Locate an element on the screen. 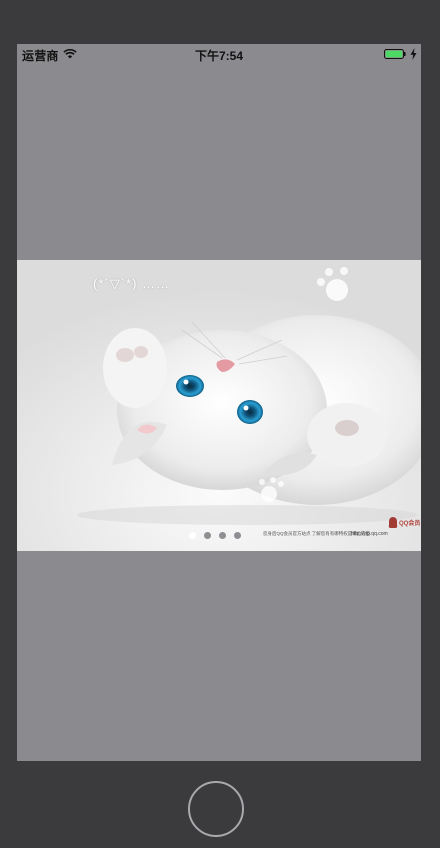  status-time: 下午7:54 is located at coordinates (219, 56).